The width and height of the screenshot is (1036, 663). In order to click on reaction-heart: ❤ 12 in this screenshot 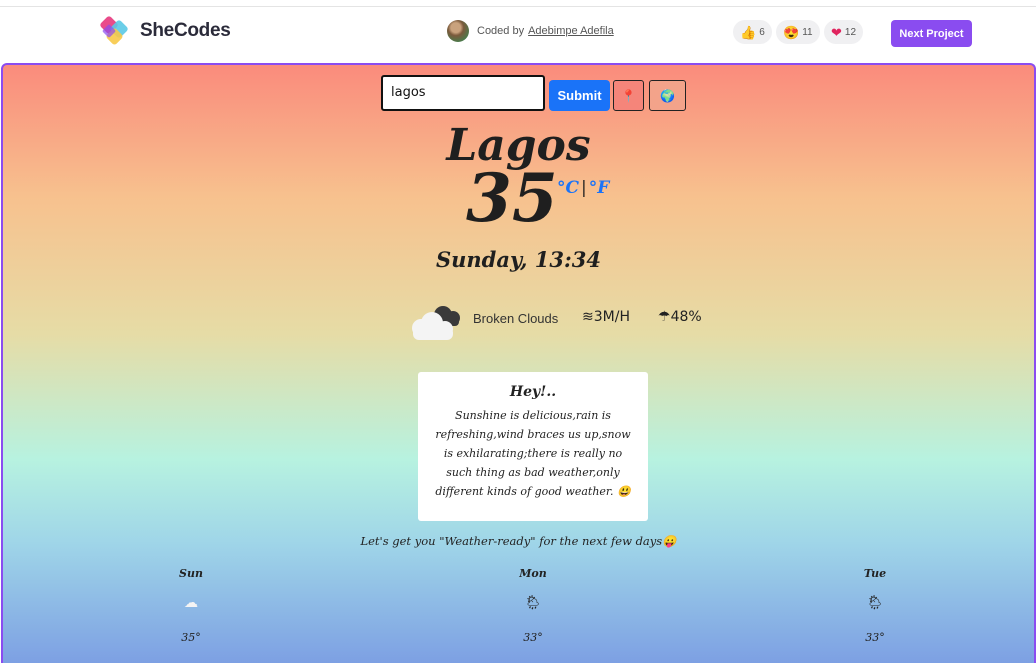, I will do `click(844, 32)`.